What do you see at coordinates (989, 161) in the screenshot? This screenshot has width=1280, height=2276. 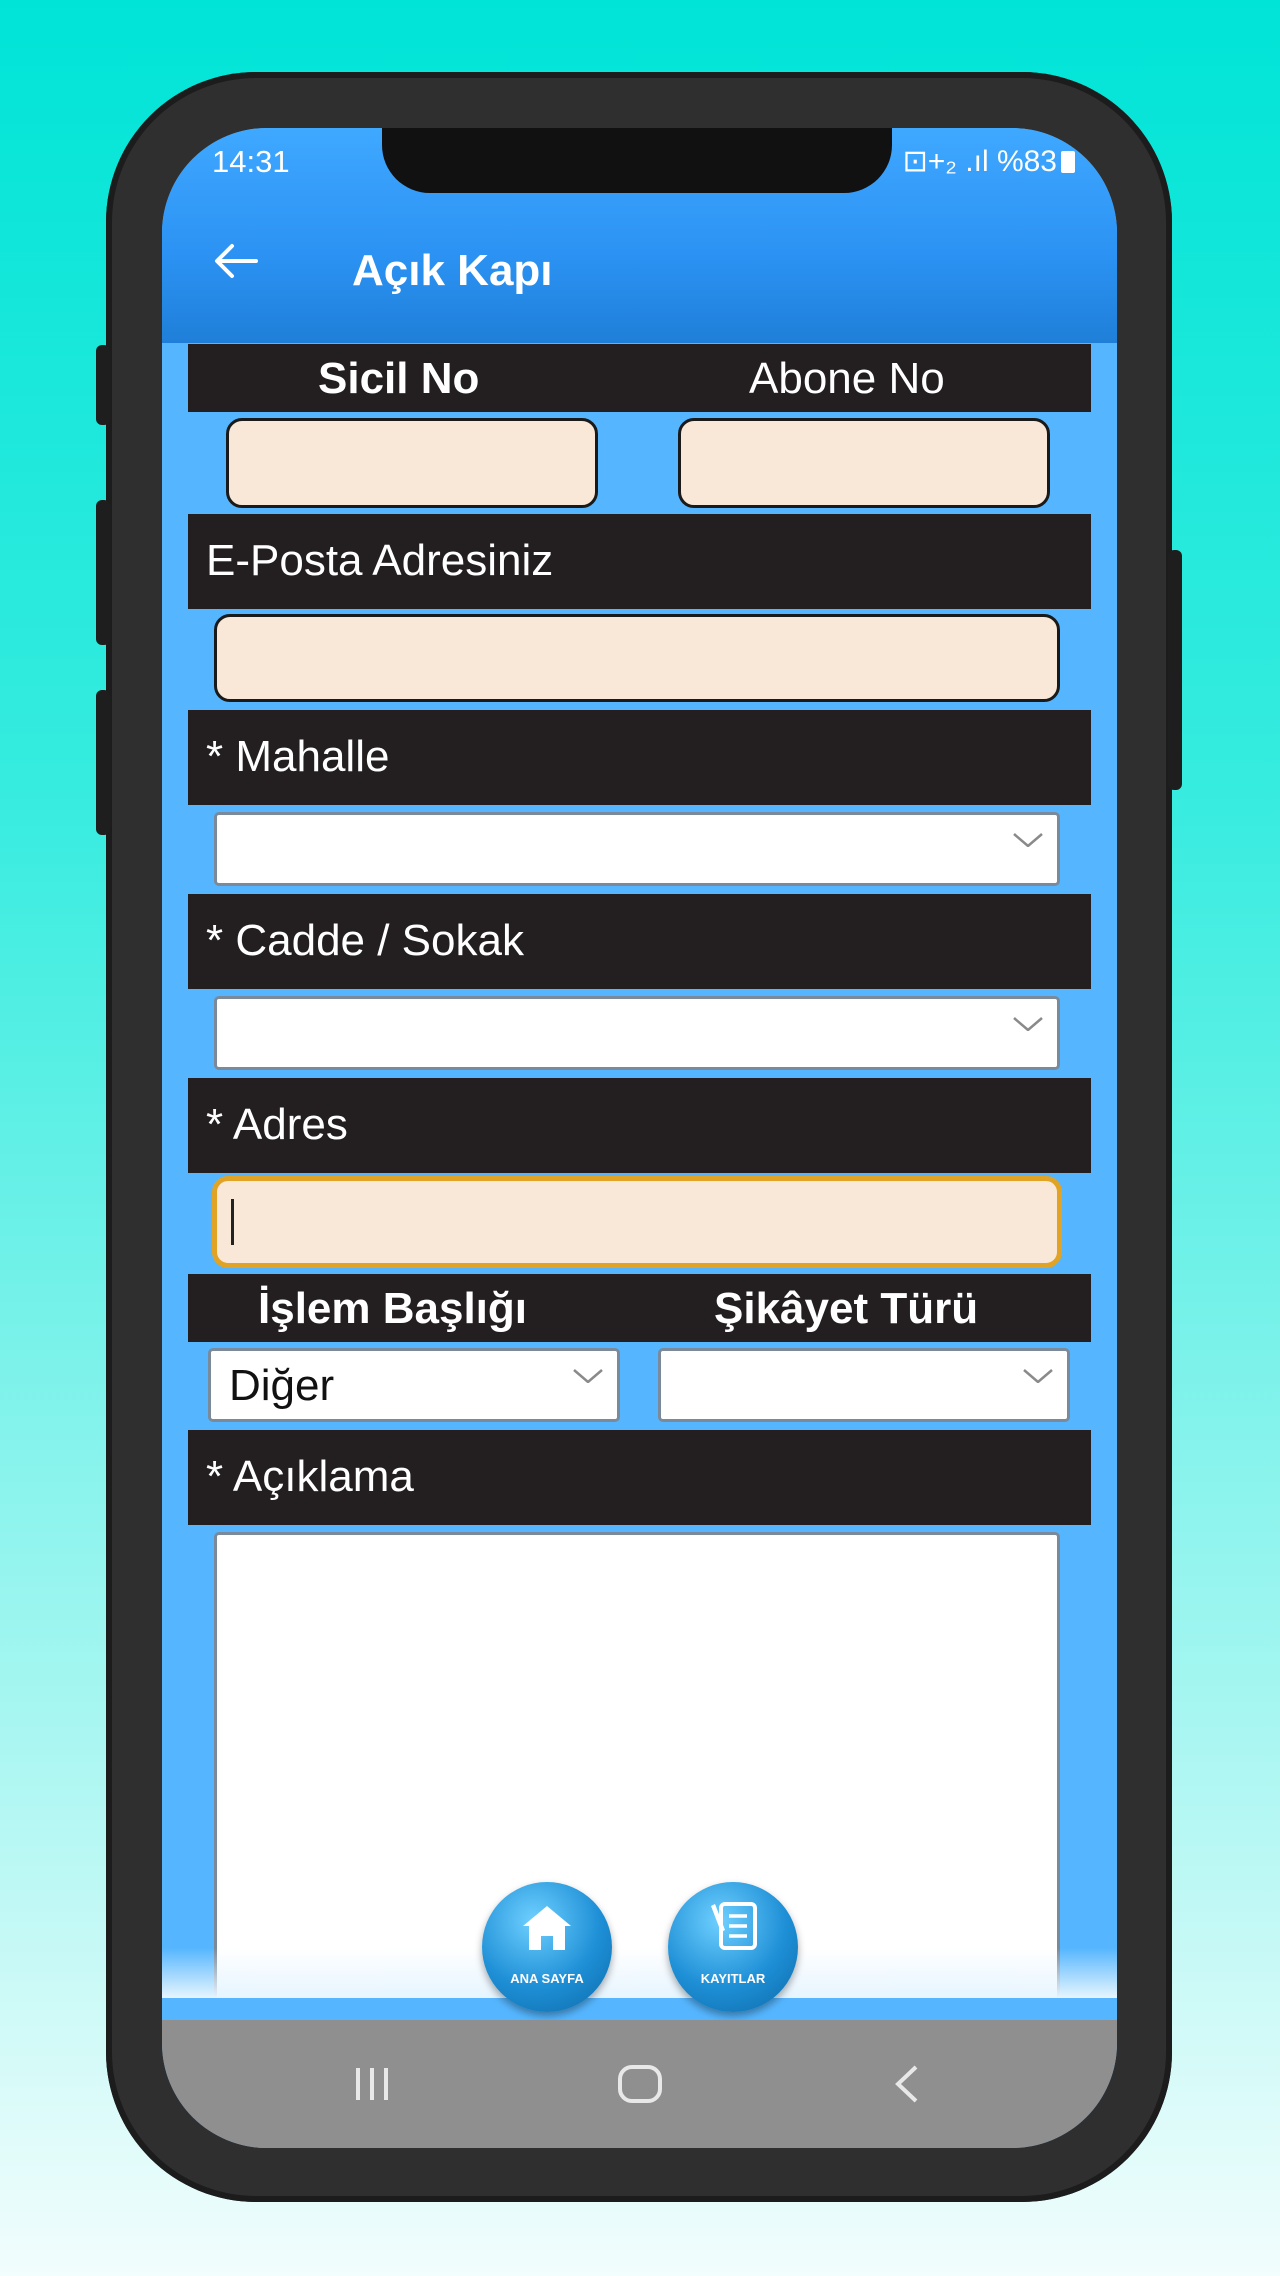 I see `status-indicators: ⊡+₂ .ıl %83` at bounding box center [989, 161].